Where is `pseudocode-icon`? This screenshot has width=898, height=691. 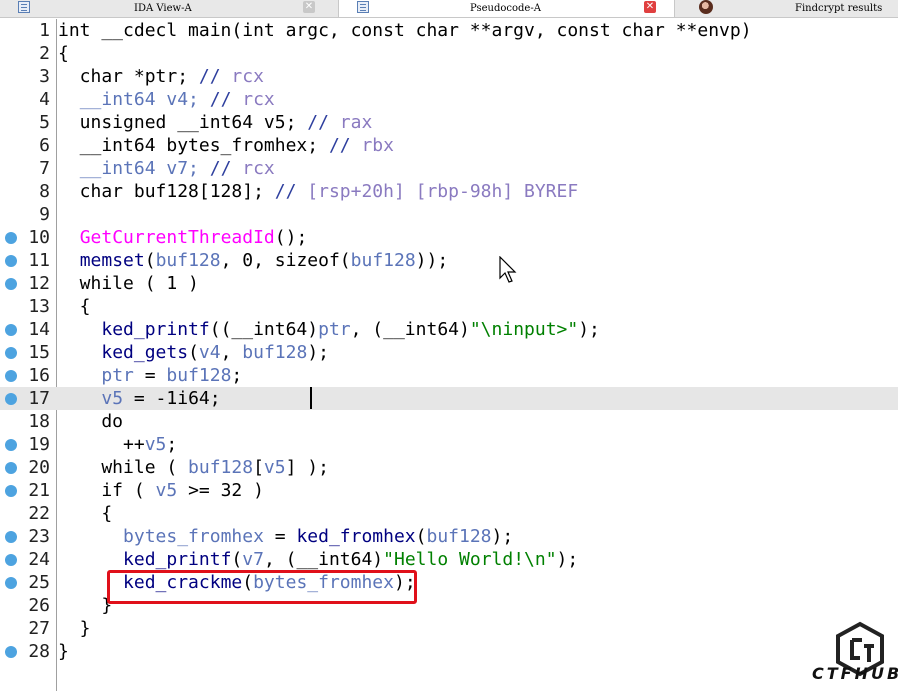
pseudocode-icon is located at coordinates (363, 7).